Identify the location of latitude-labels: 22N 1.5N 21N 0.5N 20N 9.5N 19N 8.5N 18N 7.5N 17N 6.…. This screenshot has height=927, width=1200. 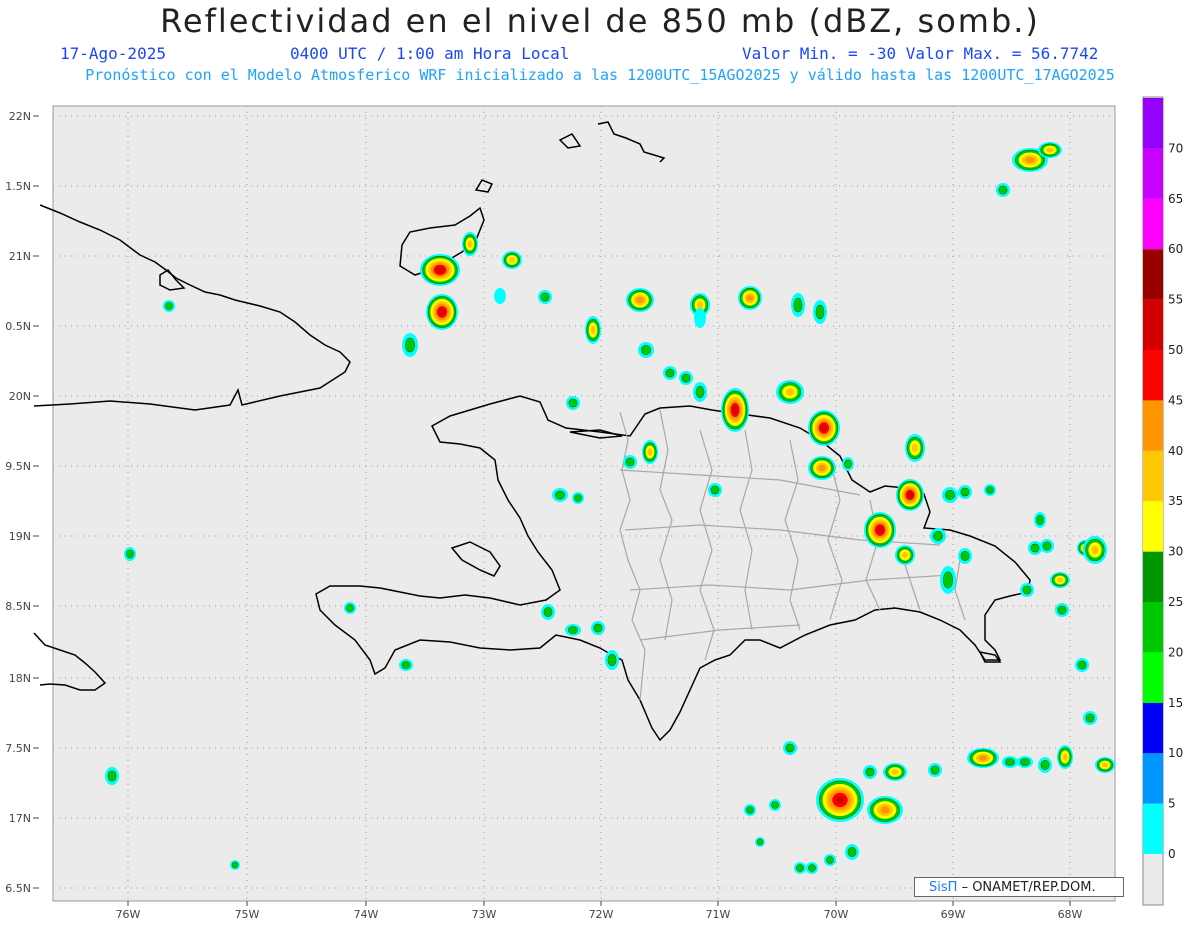
(22, 502).